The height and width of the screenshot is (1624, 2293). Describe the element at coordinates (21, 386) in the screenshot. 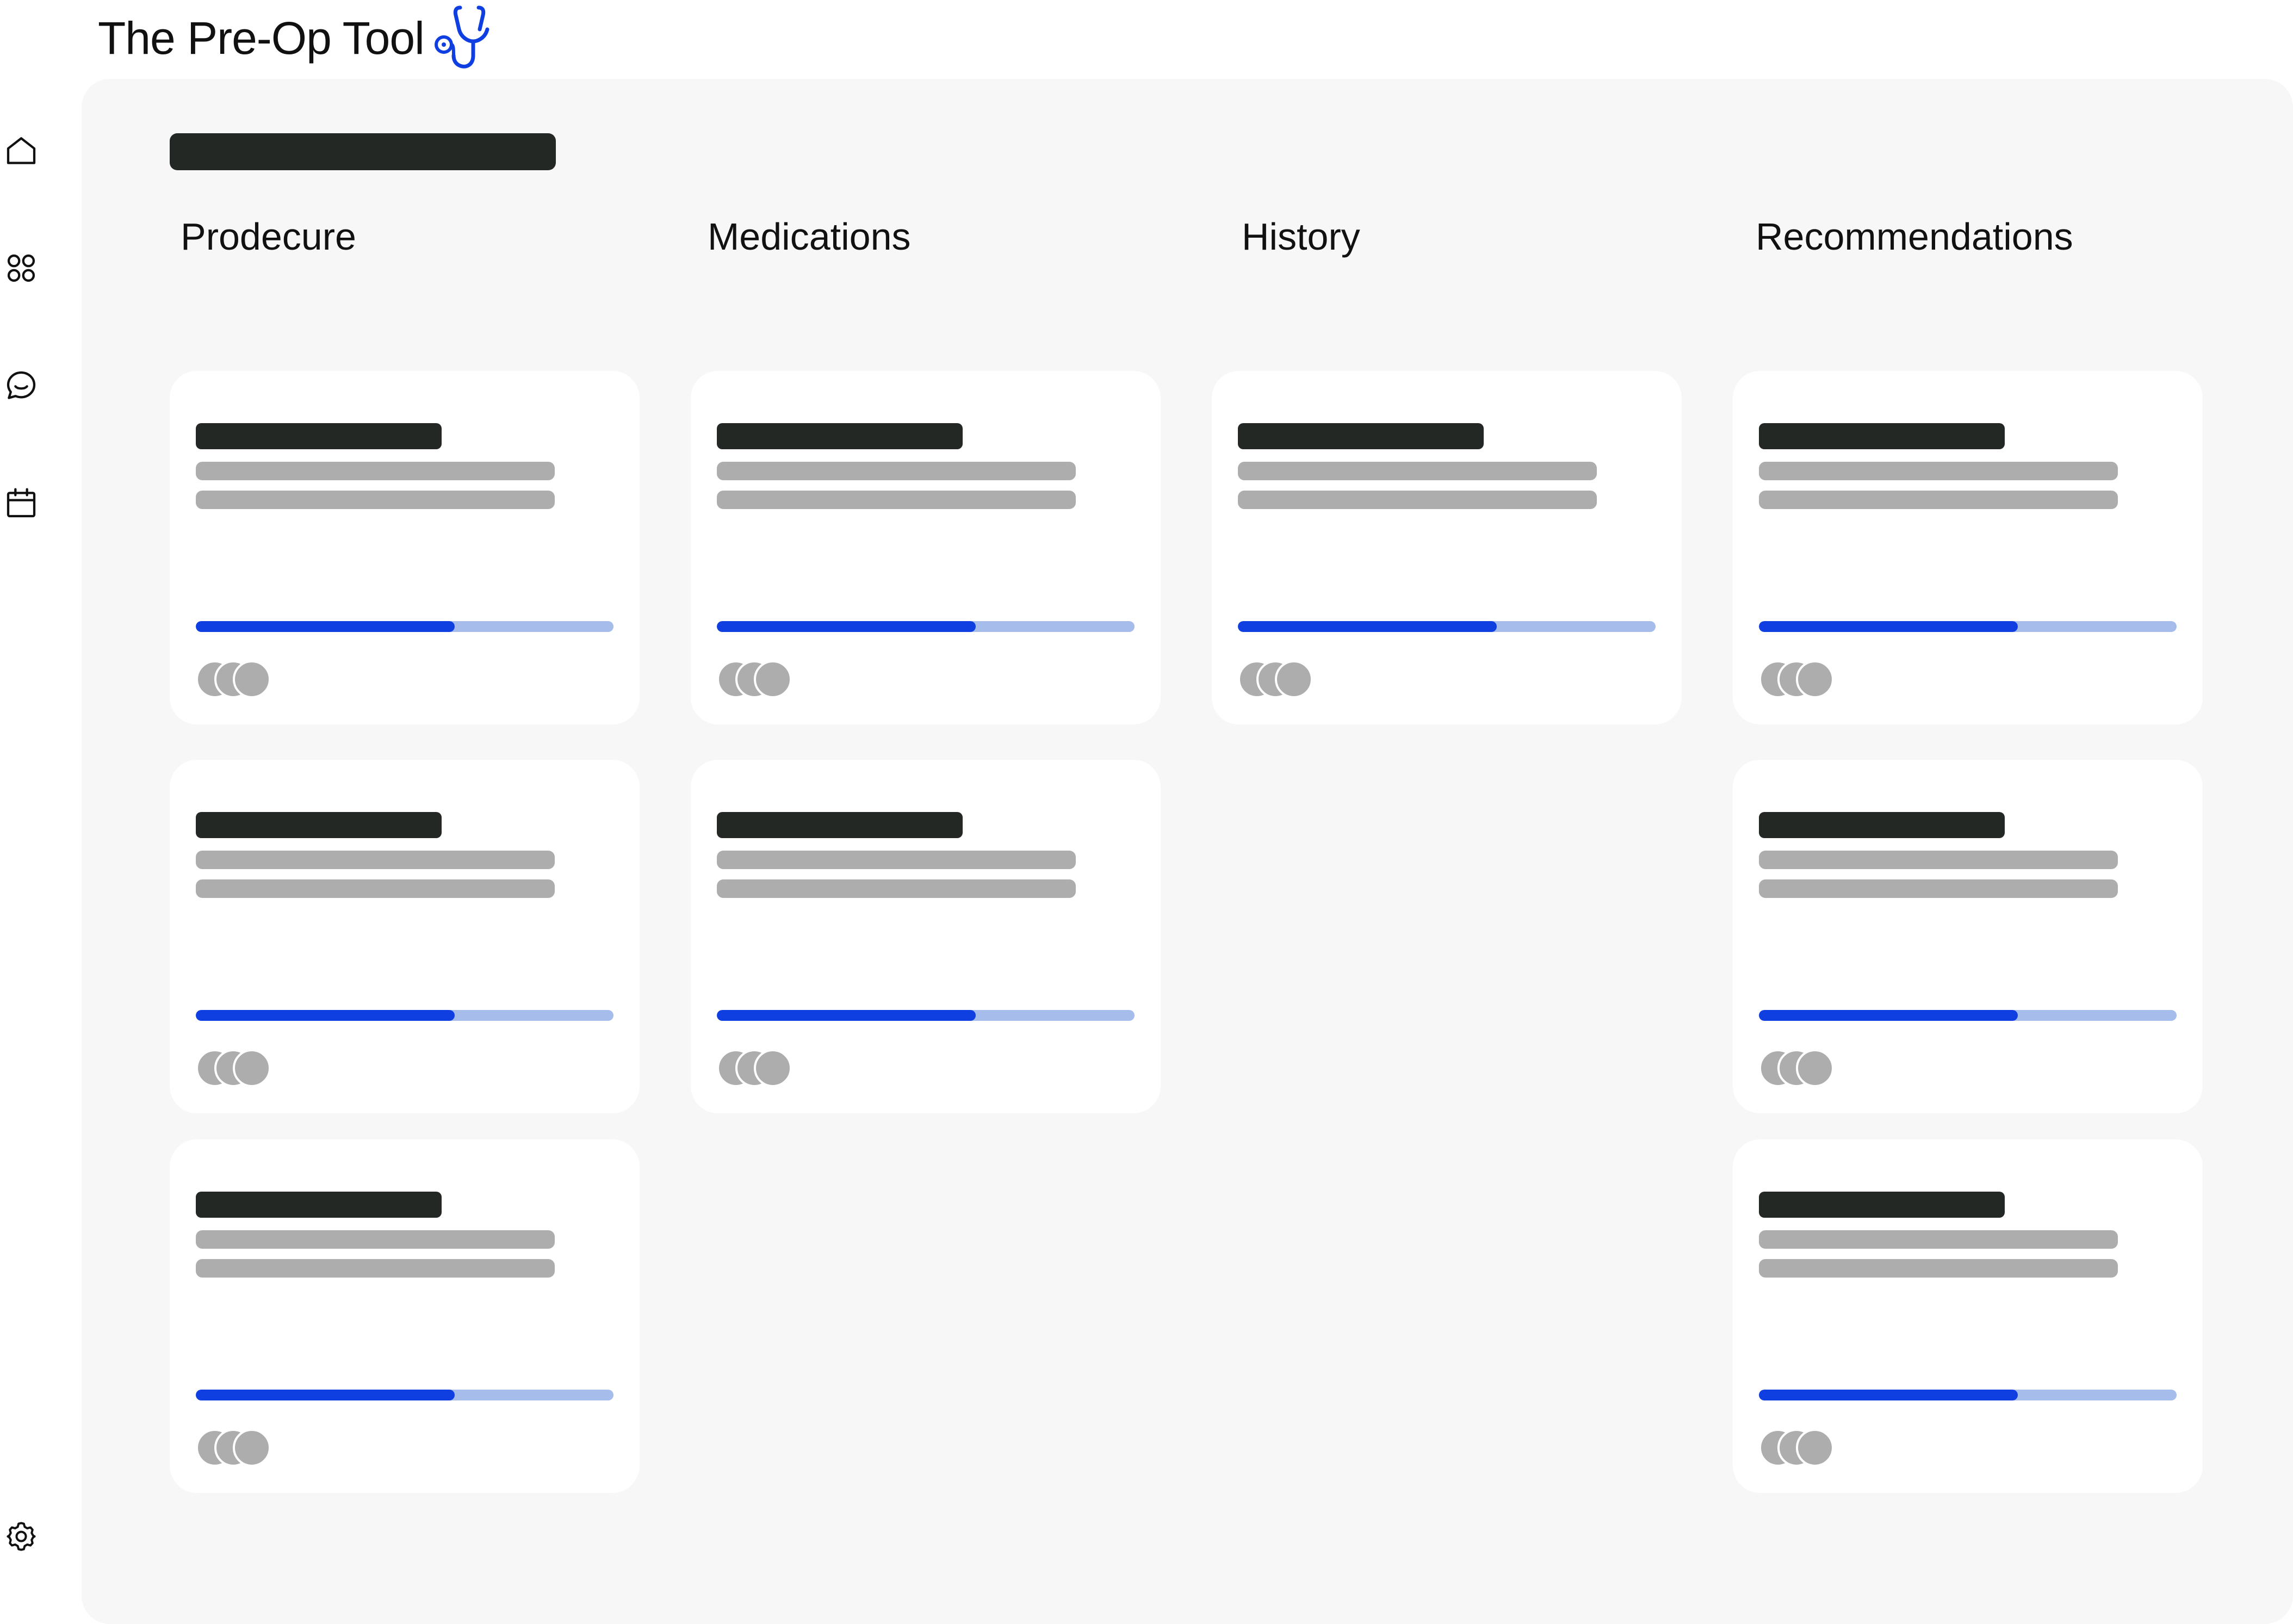

I see `chat-icon` at that location.